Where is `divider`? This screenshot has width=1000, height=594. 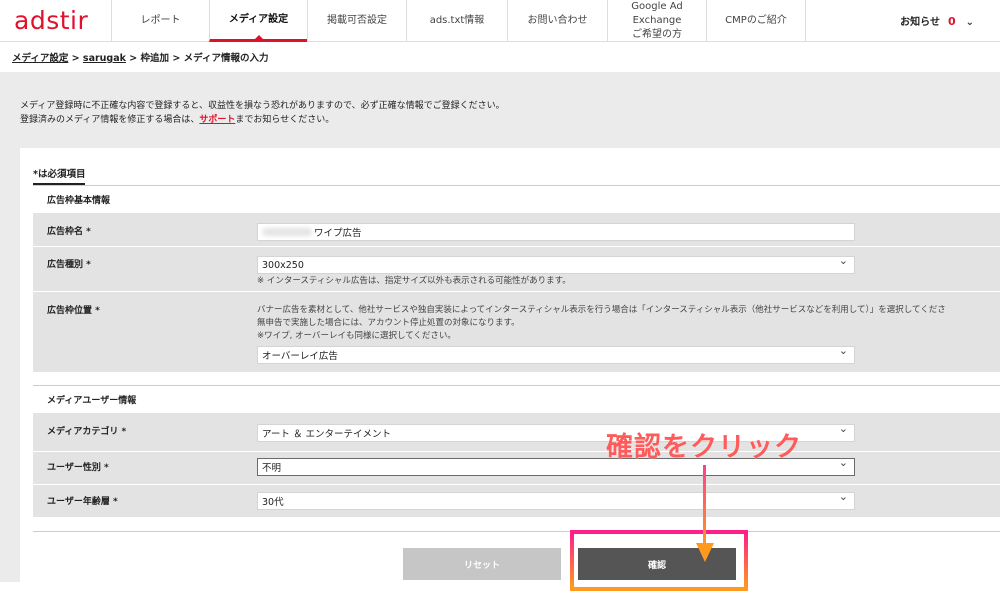
divider is located at coordinates (516, 531).